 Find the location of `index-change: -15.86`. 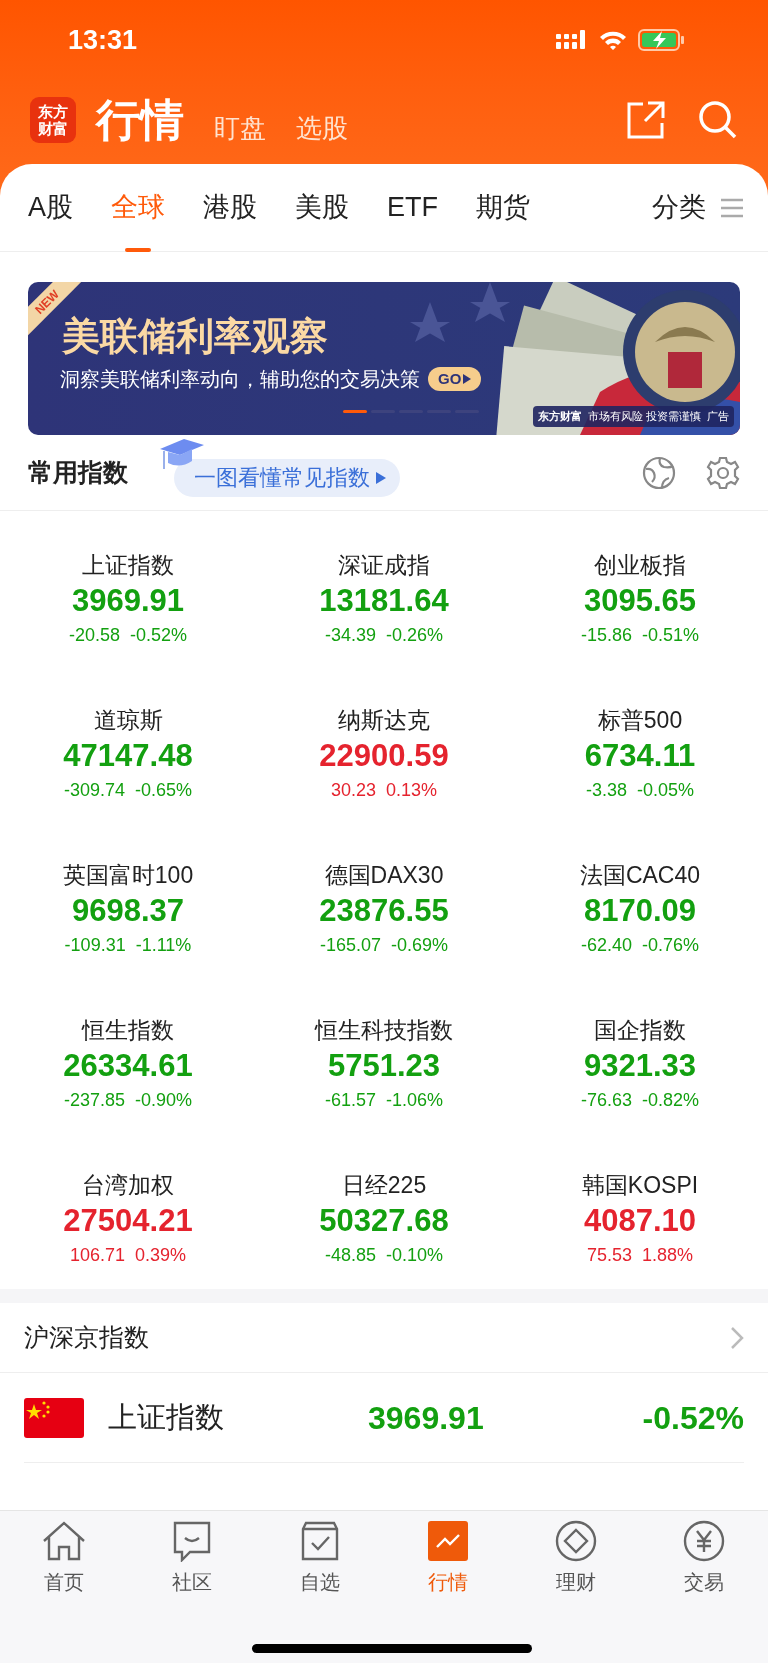

index-change: -15.86 is located at coordinates (606, 635).